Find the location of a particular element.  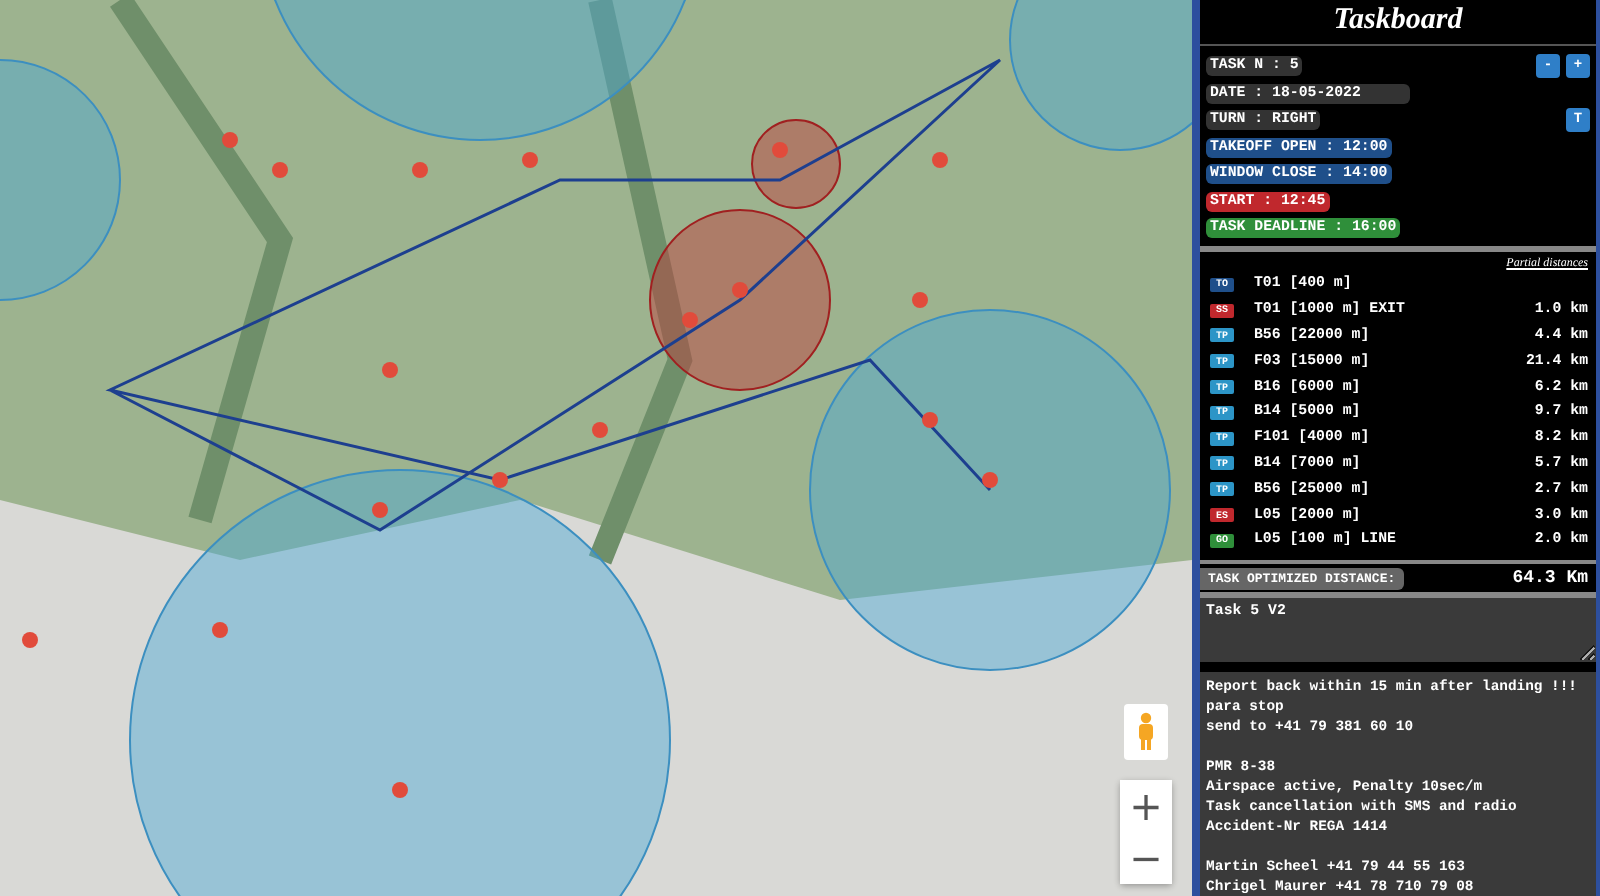

person-icon is located at coordinates (1146, 732).